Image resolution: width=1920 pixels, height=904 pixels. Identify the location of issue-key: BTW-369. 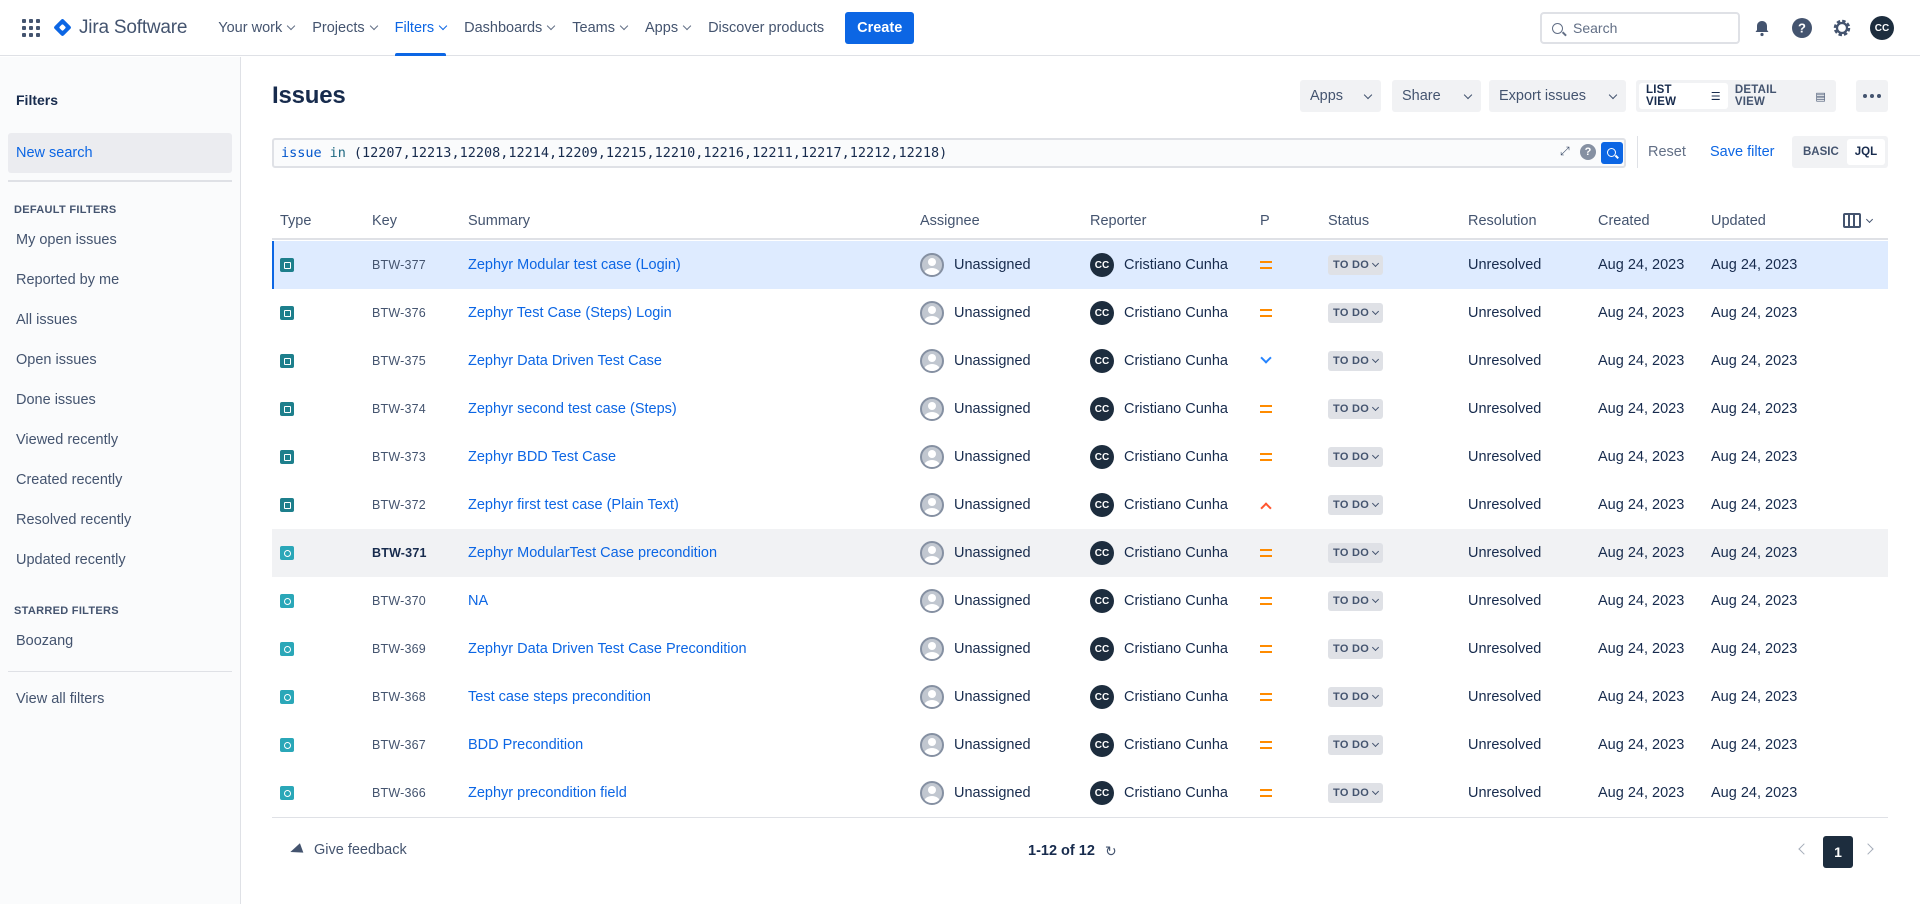
(399, 649).